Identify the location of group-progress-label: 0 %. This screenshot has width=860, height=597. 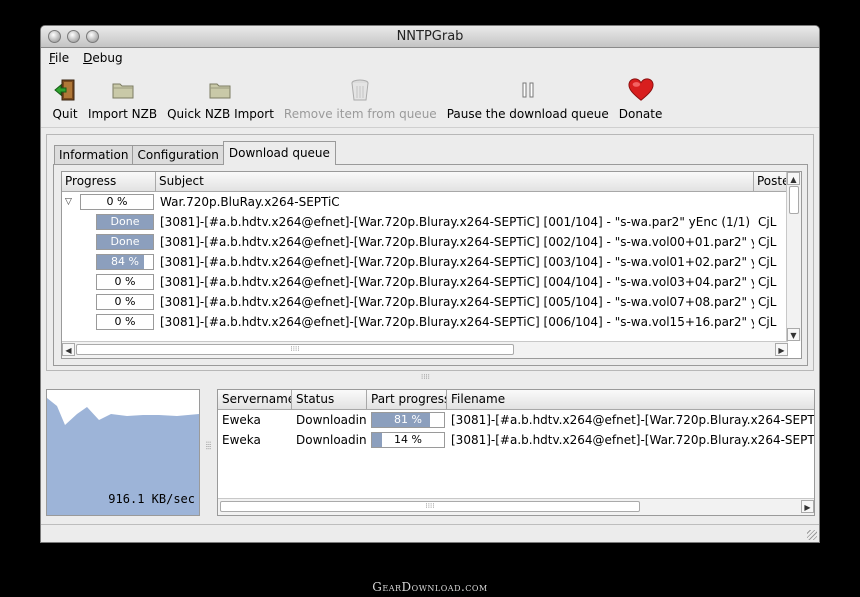
(117, 201).